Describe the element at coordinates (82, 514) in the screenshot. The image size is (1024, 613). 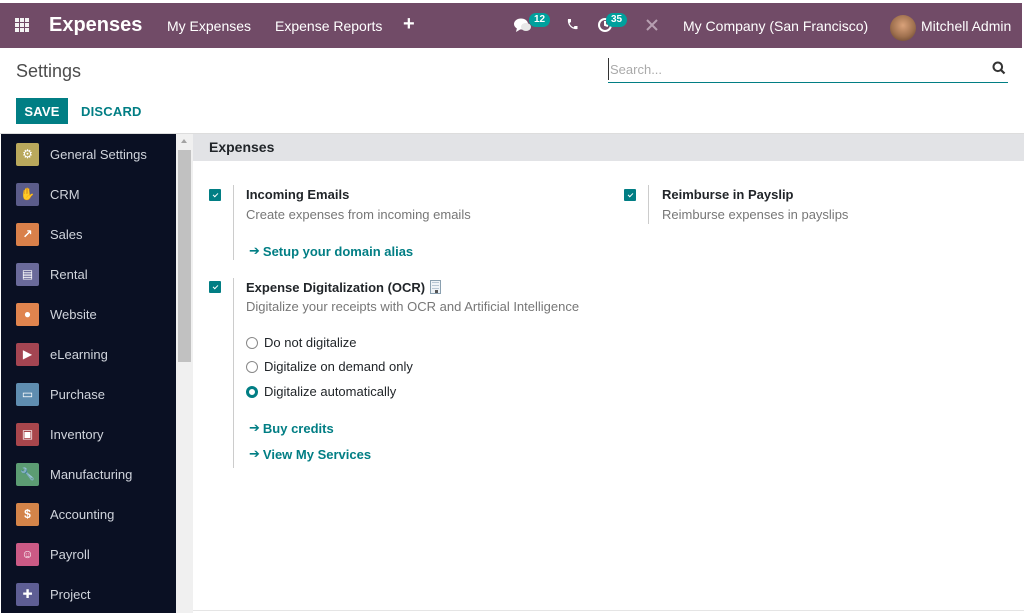
I see `sidebar-item-label: Accounting` at that location.